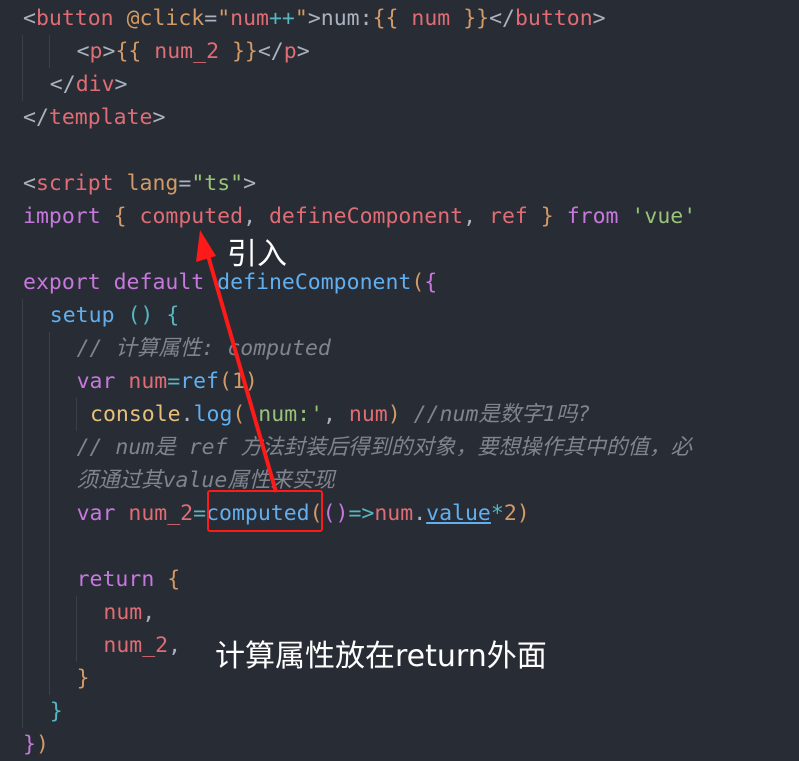 The height and width of the screenshot is (761, 799). What do you see at coordinates (381, 656) in the screenshot?
I see `annotation-return: 计算属性放在return外面` at bounding box center [381, 656].